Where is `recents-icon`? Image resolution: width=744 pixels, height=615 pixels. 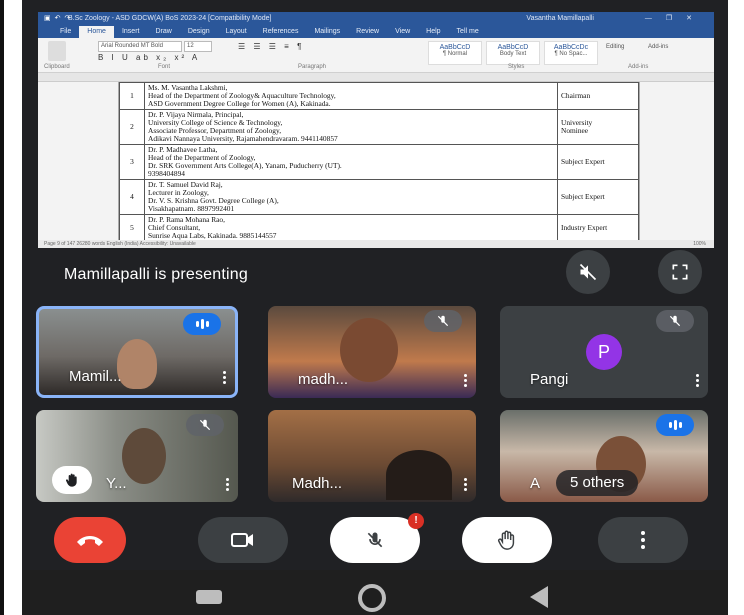
recents-icon is located at coordinates (209, 597).